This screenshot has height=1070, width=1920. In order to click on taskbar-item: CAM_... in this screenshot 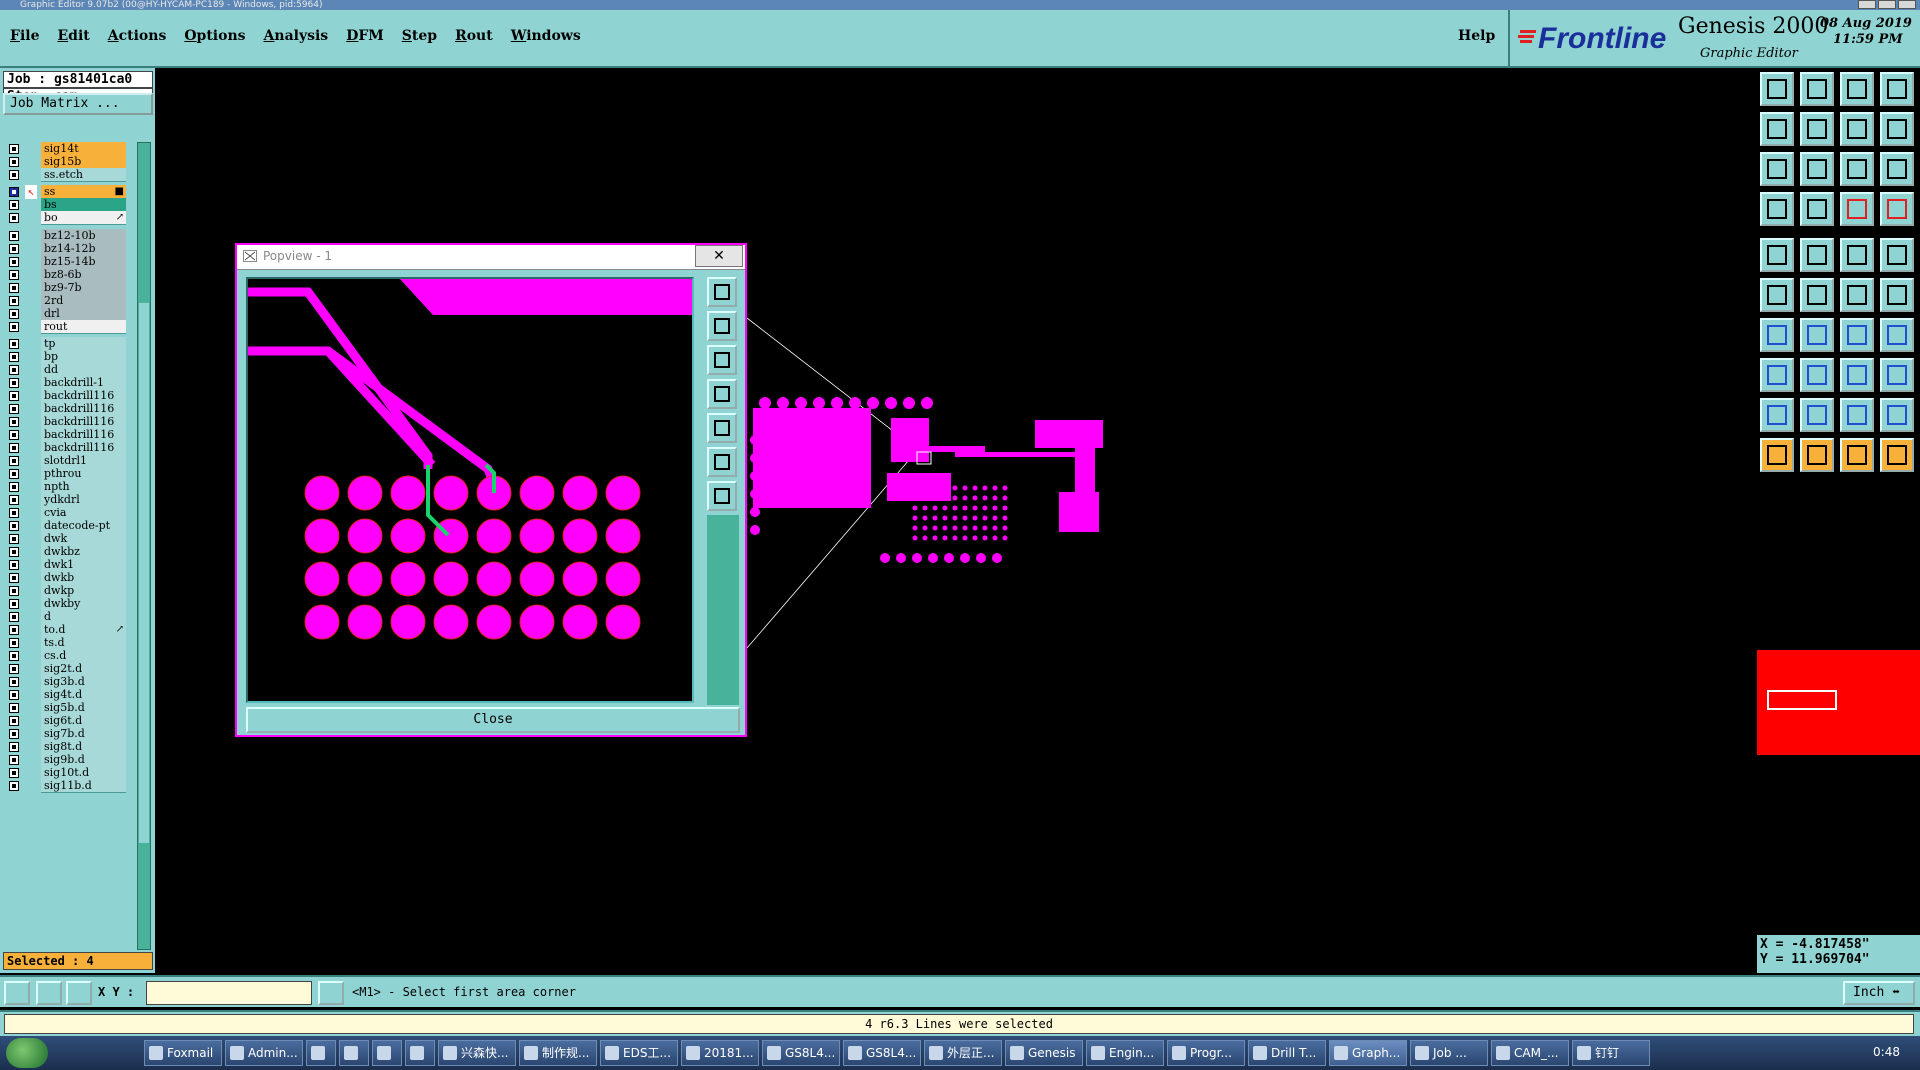, I will do `click(1530, 1053)`.